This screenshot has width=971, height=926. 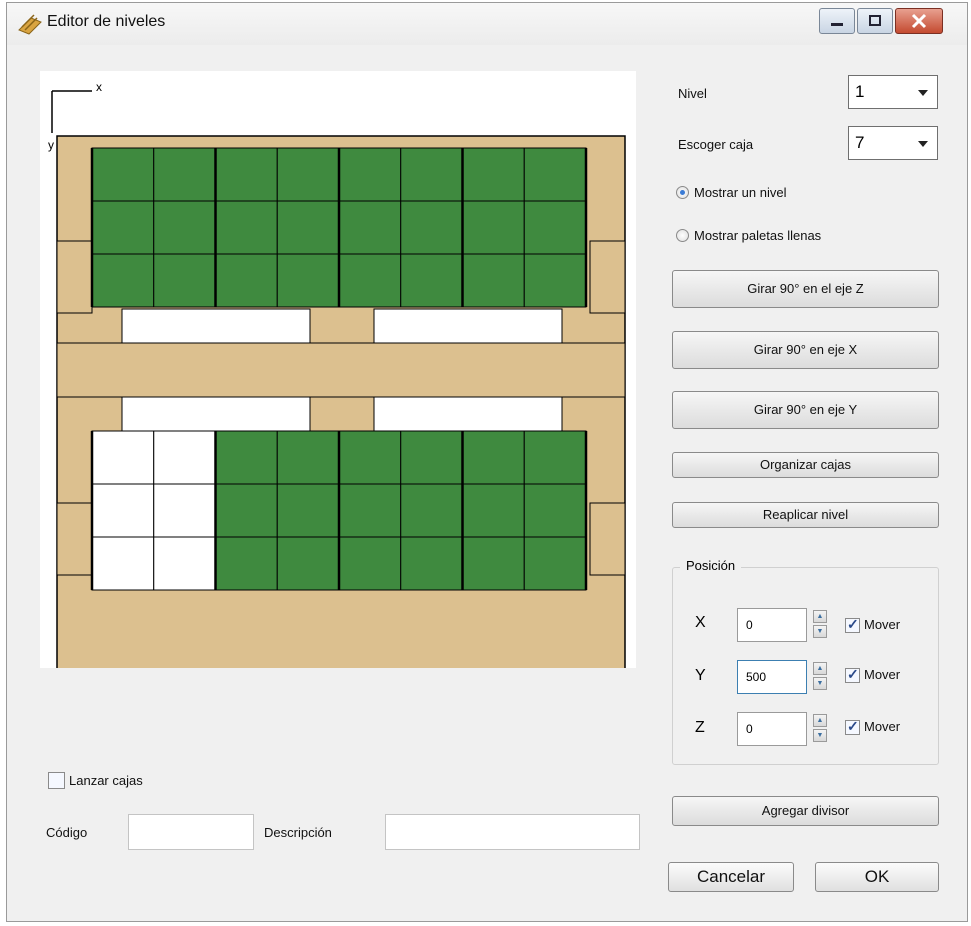 What do you see at coordinates (731, 877) in the screenshot?
I see `cancel-button: Cancelar` at bounding box center [731, 877].